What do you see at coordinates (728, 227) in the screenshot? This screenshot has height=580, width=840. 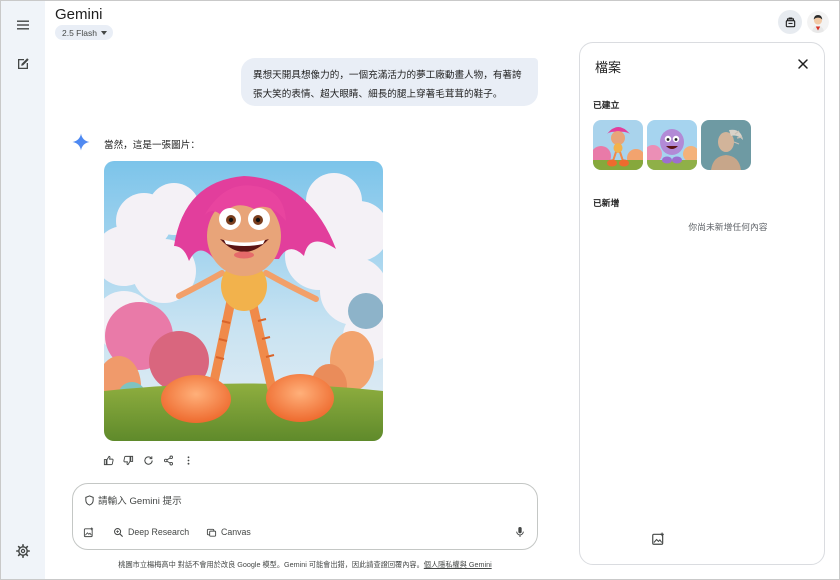 I see `empty-state-message: 你尚未新增任何內容` at bounding box center [728, 227].